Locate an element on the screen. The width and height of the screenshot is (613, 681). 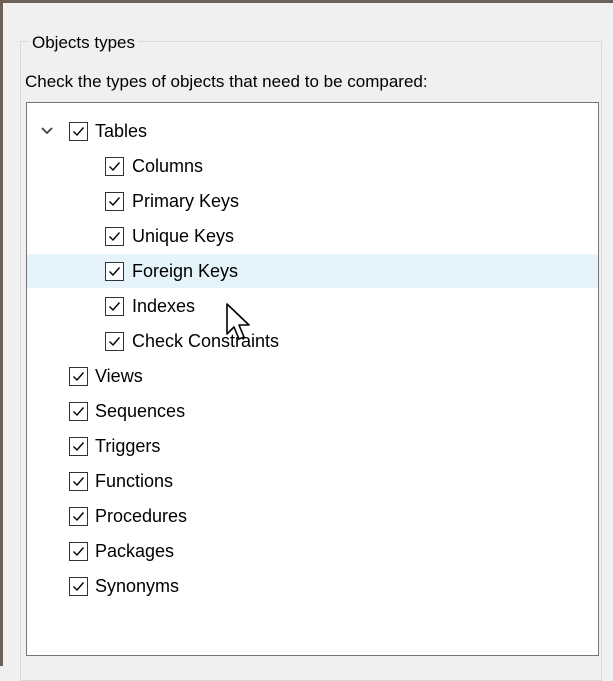
tree-item-synonyms: Synonyms is located at coordinates (312, 586).